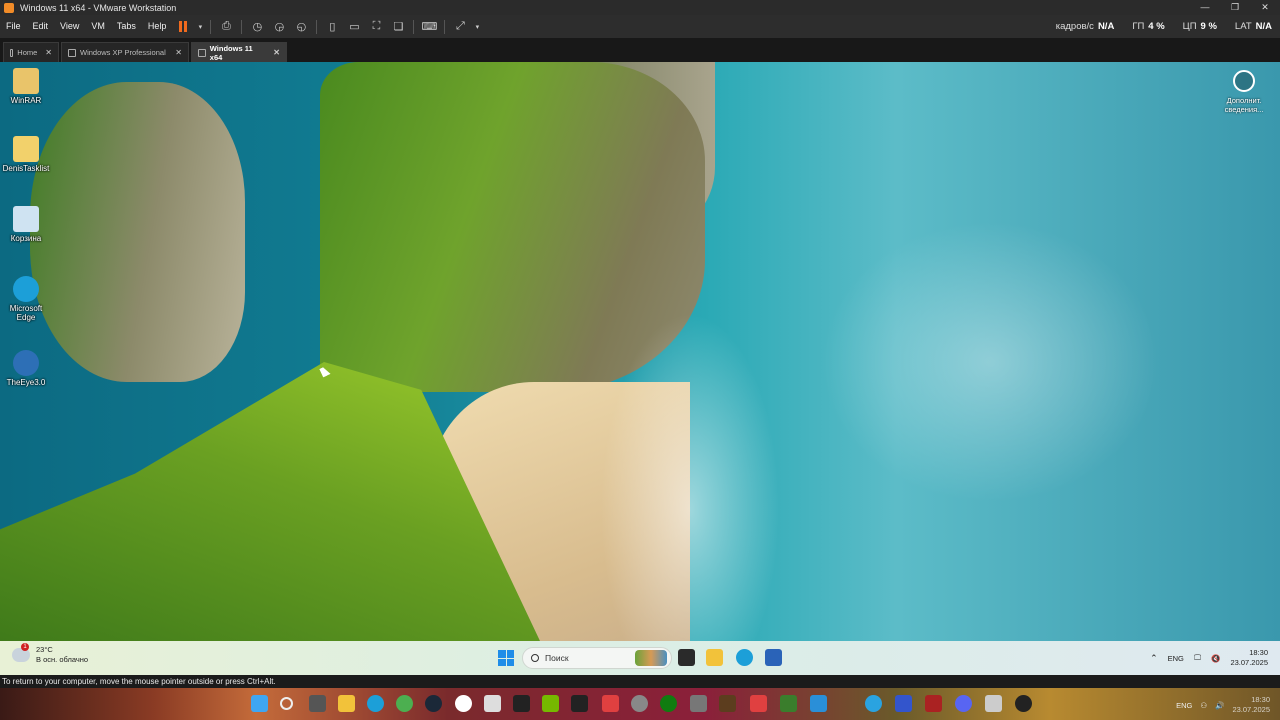 The height and width of the screenshot is (720, 1280). Describe the element at coordinates (26, 154) in the screenshot. I see `desktop-icon-denistasklist: DenisTasklist` at that location.